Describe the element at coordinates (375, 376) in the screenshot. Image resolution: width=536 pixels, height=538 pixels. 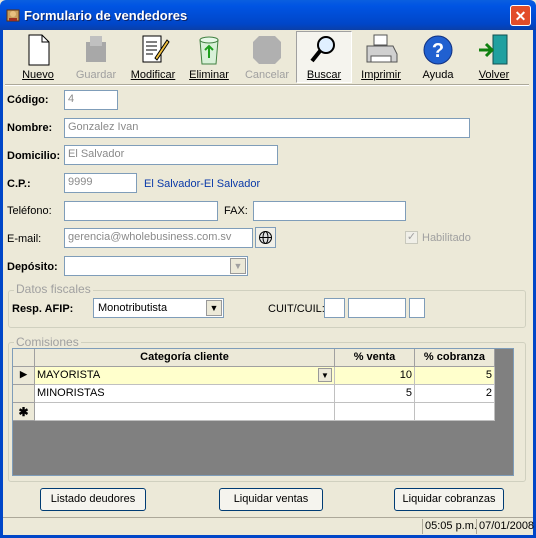
I see `table-row-1-venta: 10` at that location.